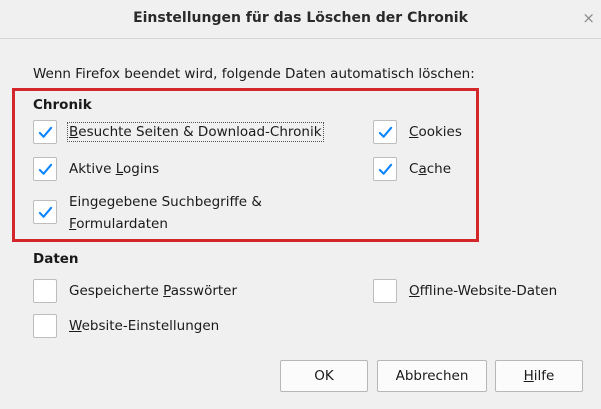 This screenshot has height=409, width=601. I want to click on checkbox-row-formdata: Eingegebene Suchbegriffe & Formulardaten, so click(193, 213).